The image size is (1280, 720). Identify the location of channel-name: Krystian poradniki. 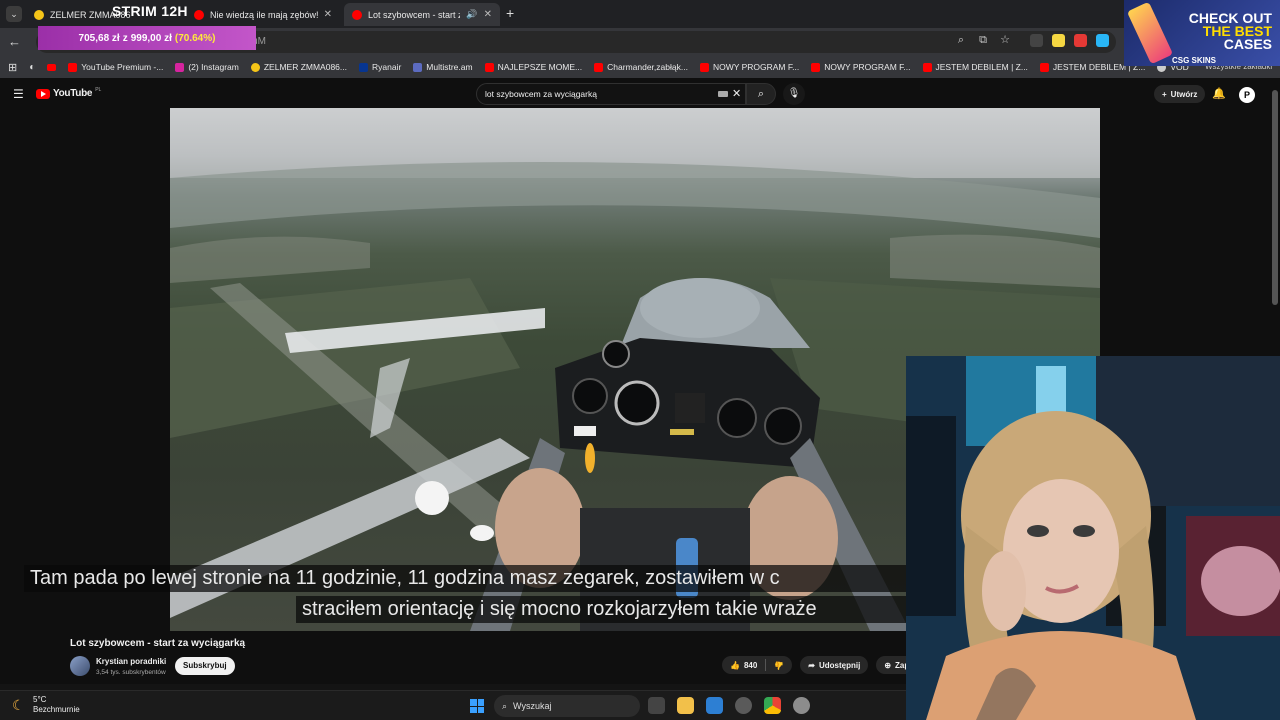
(131, 661).